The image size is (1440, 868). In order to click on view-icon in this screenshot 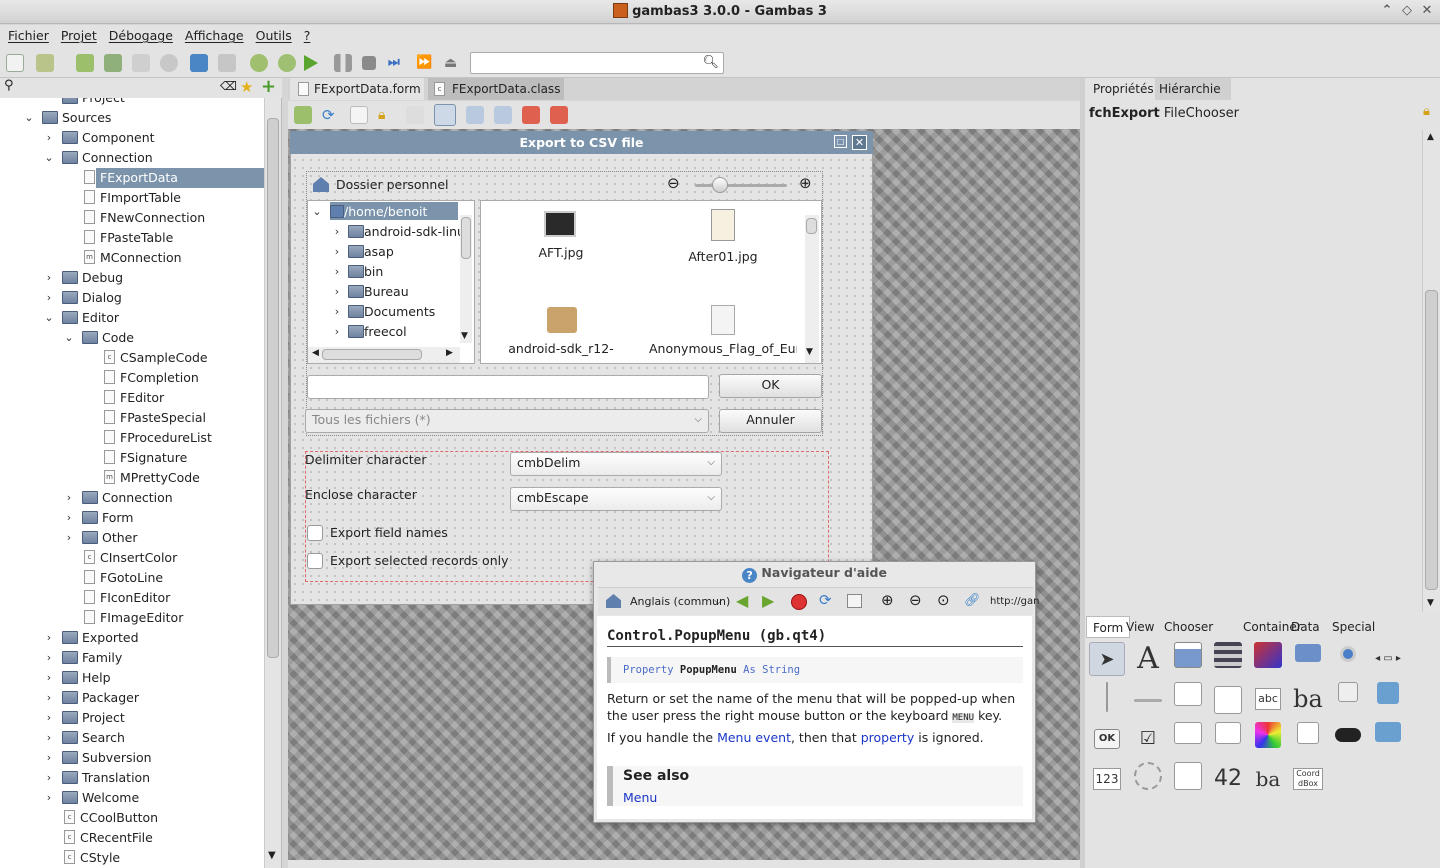, I will do `click(854, 601)`.